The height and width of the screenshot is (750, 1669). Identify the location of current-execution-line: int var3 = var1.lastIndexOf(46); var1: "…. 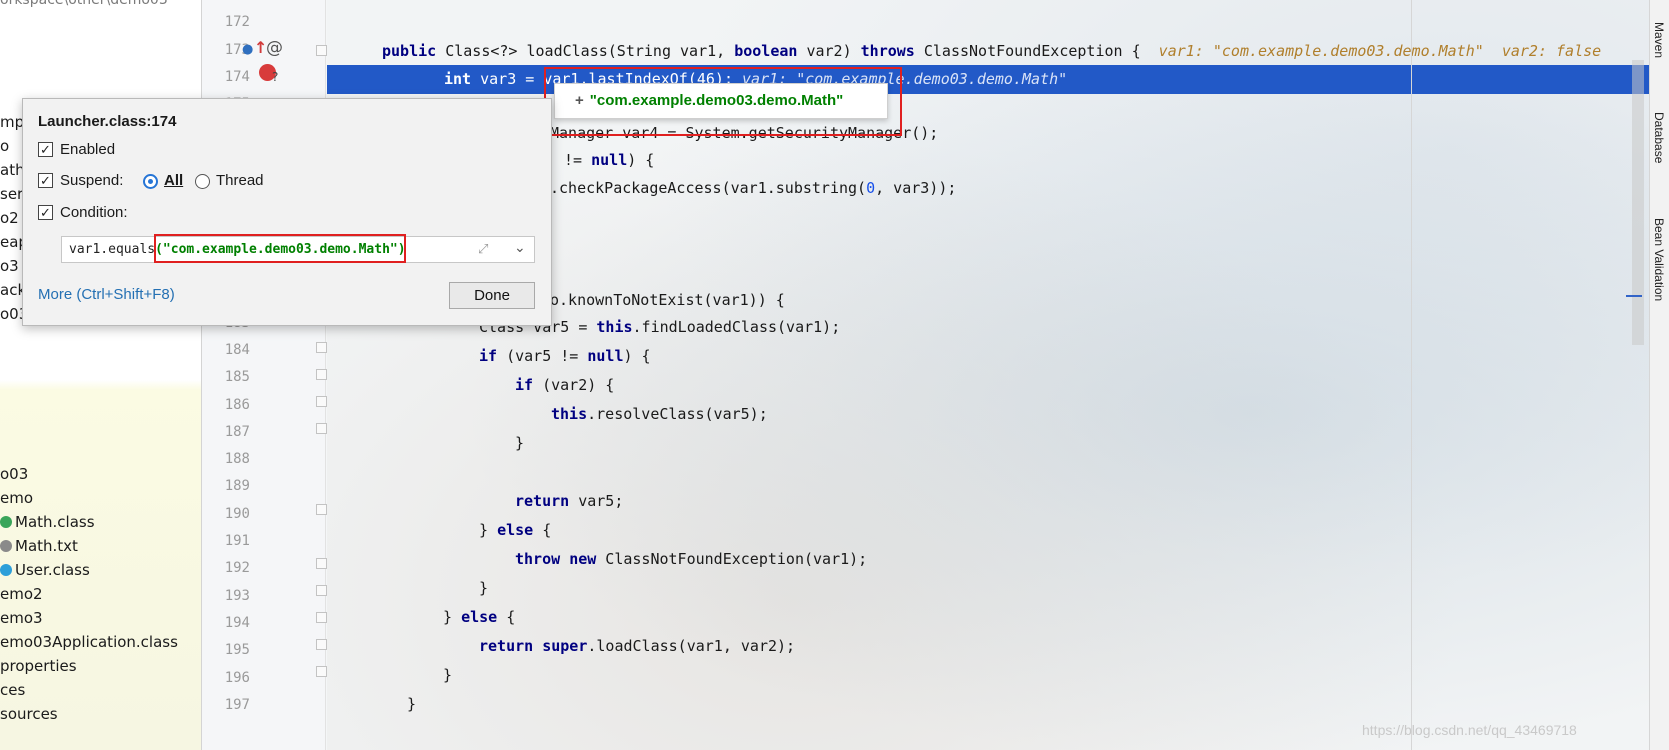
(988, 79).